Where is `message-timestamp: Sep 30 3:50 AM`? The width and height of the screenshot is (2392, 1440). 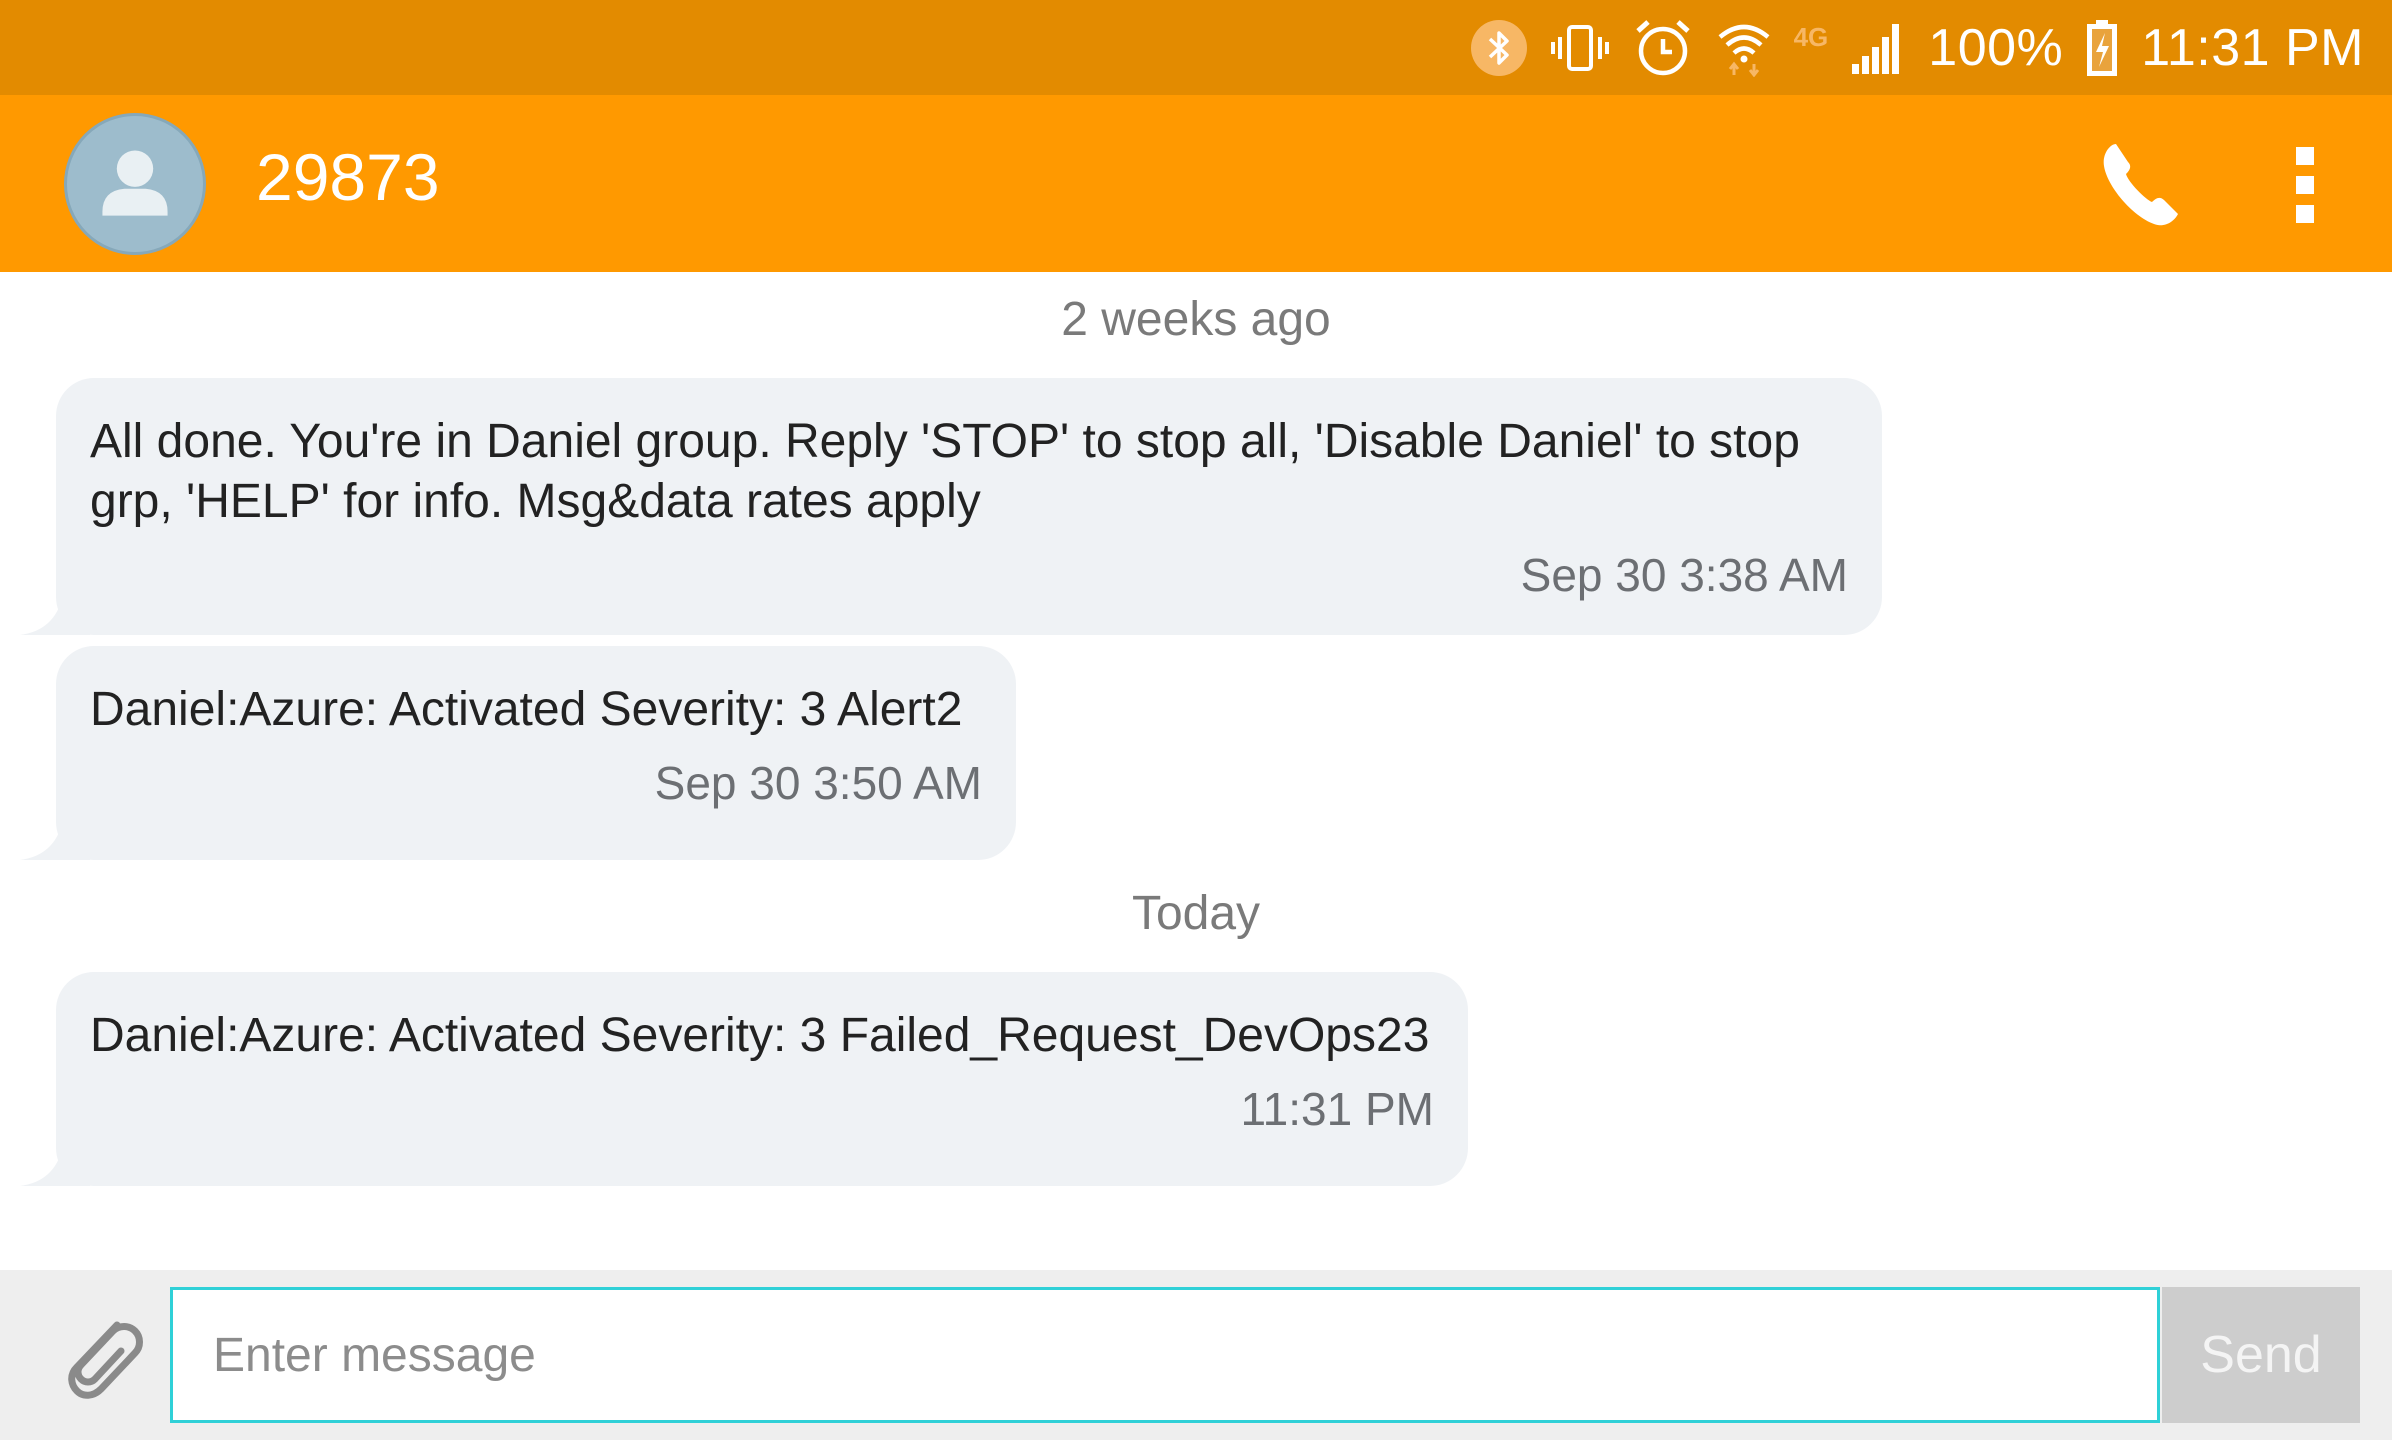
message-timestamp: Sep 30 3:50 AM is located at coordinates (818, 783).